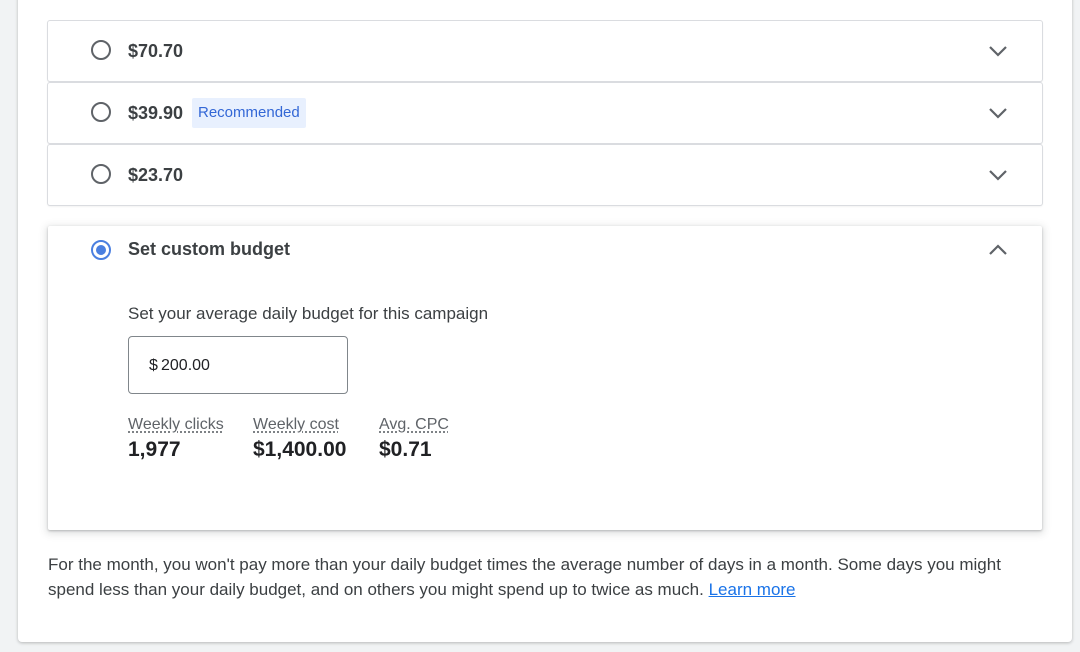  I want to click on budget-option-amount: $70.70, so click(156, 51).